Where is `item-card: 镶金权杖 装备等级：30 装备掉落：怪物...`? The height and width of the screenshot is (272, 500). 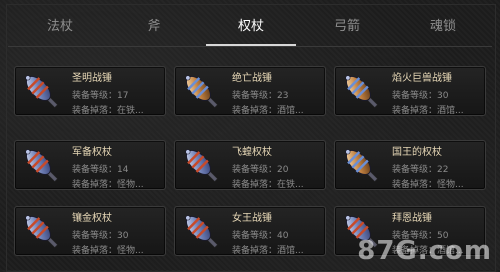
item-card: 镶金权杖 装备等级：30 装备掉落：怪物... is located at coordinates (90, 231).